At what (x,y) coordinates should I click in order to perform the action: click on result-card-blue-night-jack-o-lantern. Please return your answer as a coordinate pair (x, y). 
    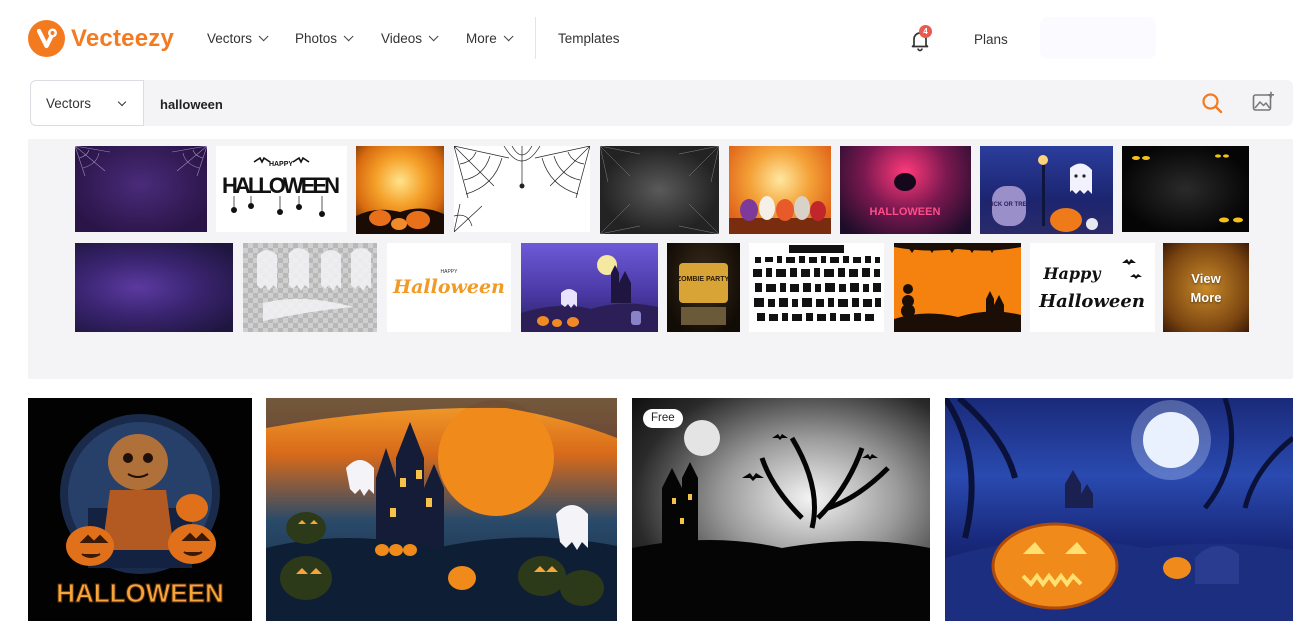
    Looking at the image, I should click on (1119, 509).